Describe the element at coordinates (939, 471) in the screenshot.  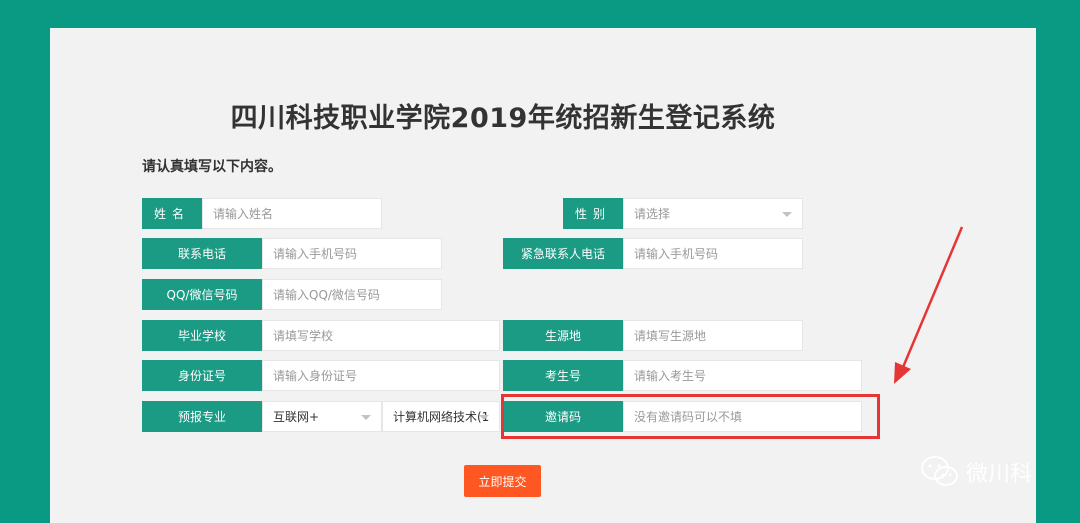
I see `wechat-icon` at that location.